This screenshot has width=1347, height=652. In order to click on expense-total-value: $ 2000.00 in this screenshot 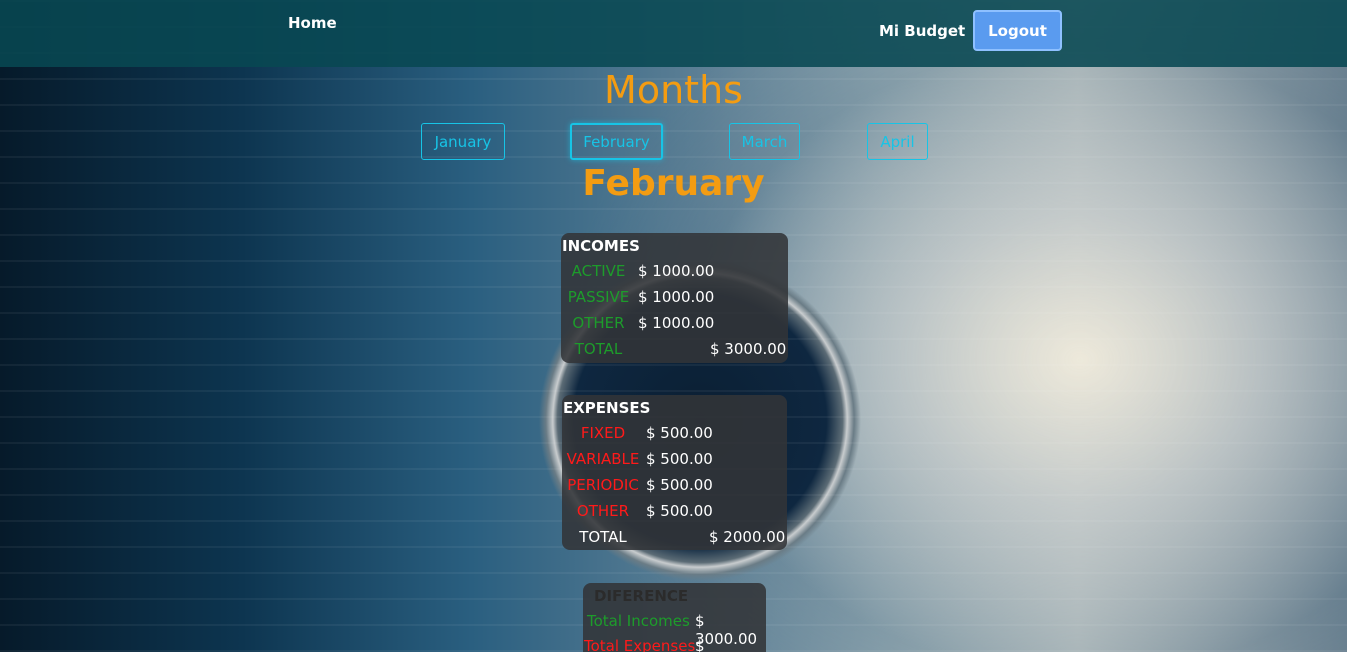, I will do `click(747, 537)`.